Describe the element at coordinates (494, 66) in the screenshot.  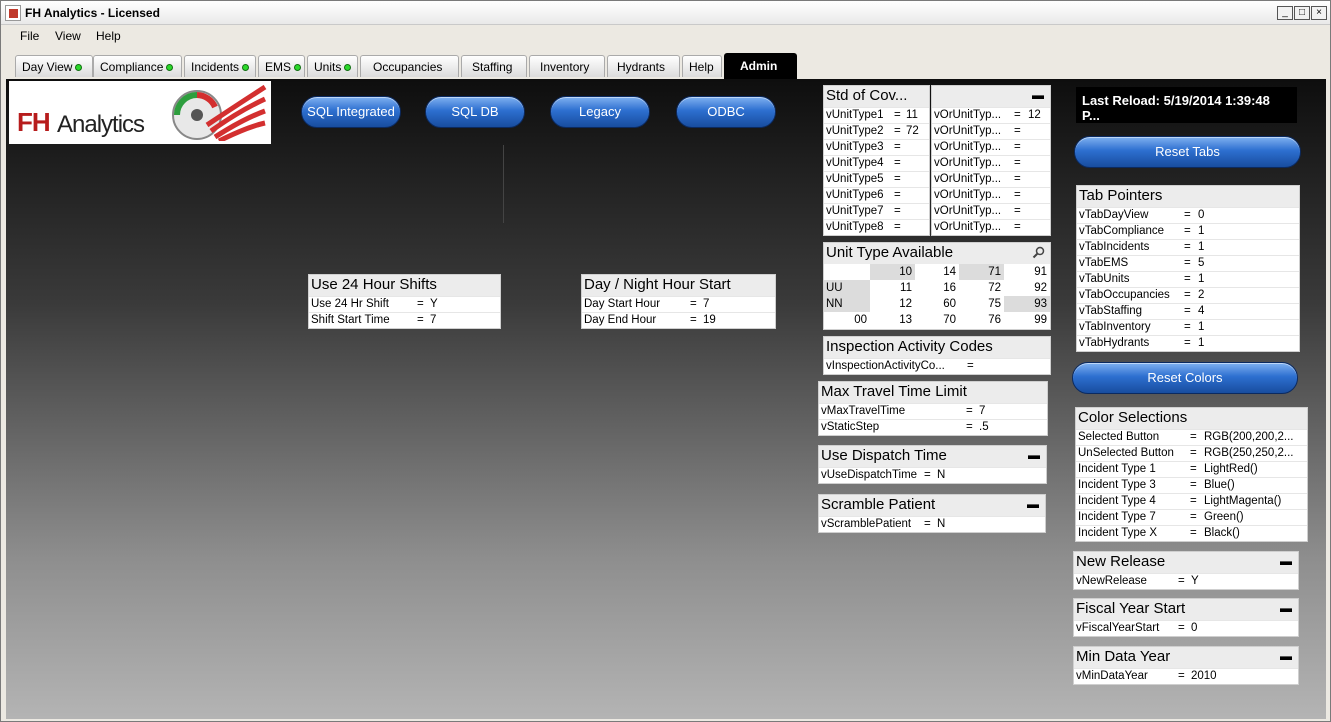
I see `tab-staffing: Staffing` at that location.